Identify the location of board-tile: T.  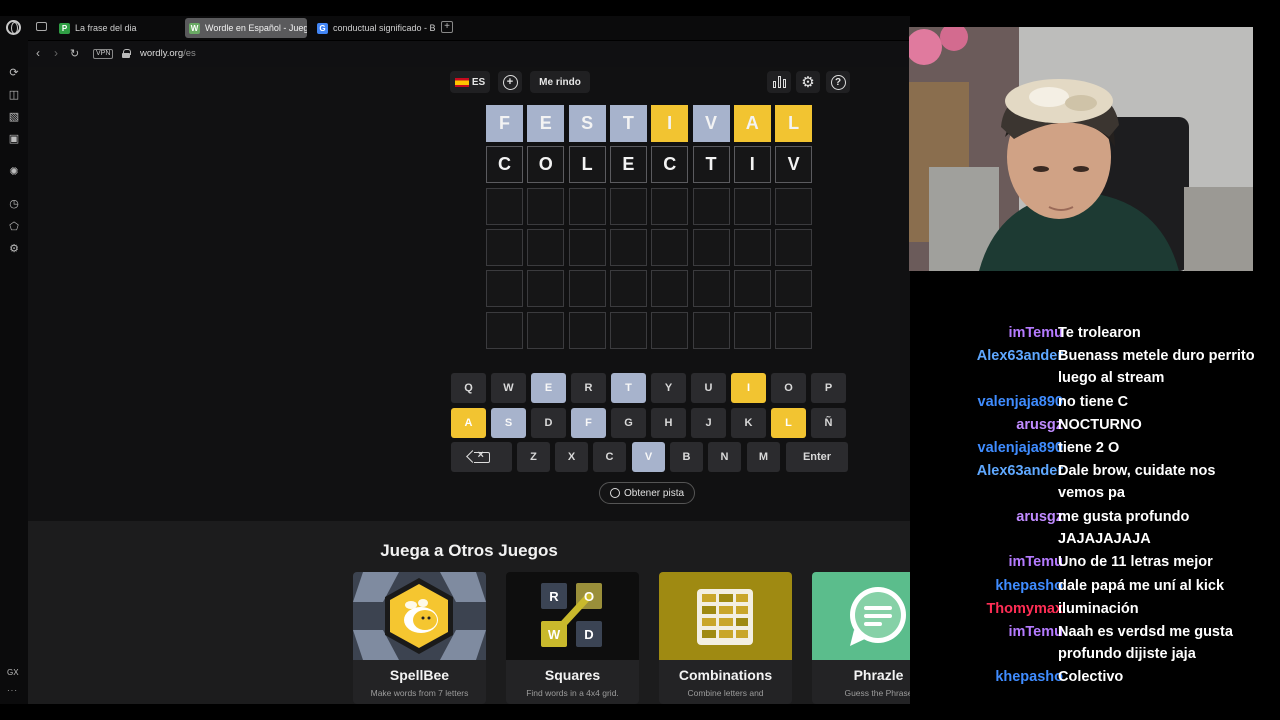
(628, 123).